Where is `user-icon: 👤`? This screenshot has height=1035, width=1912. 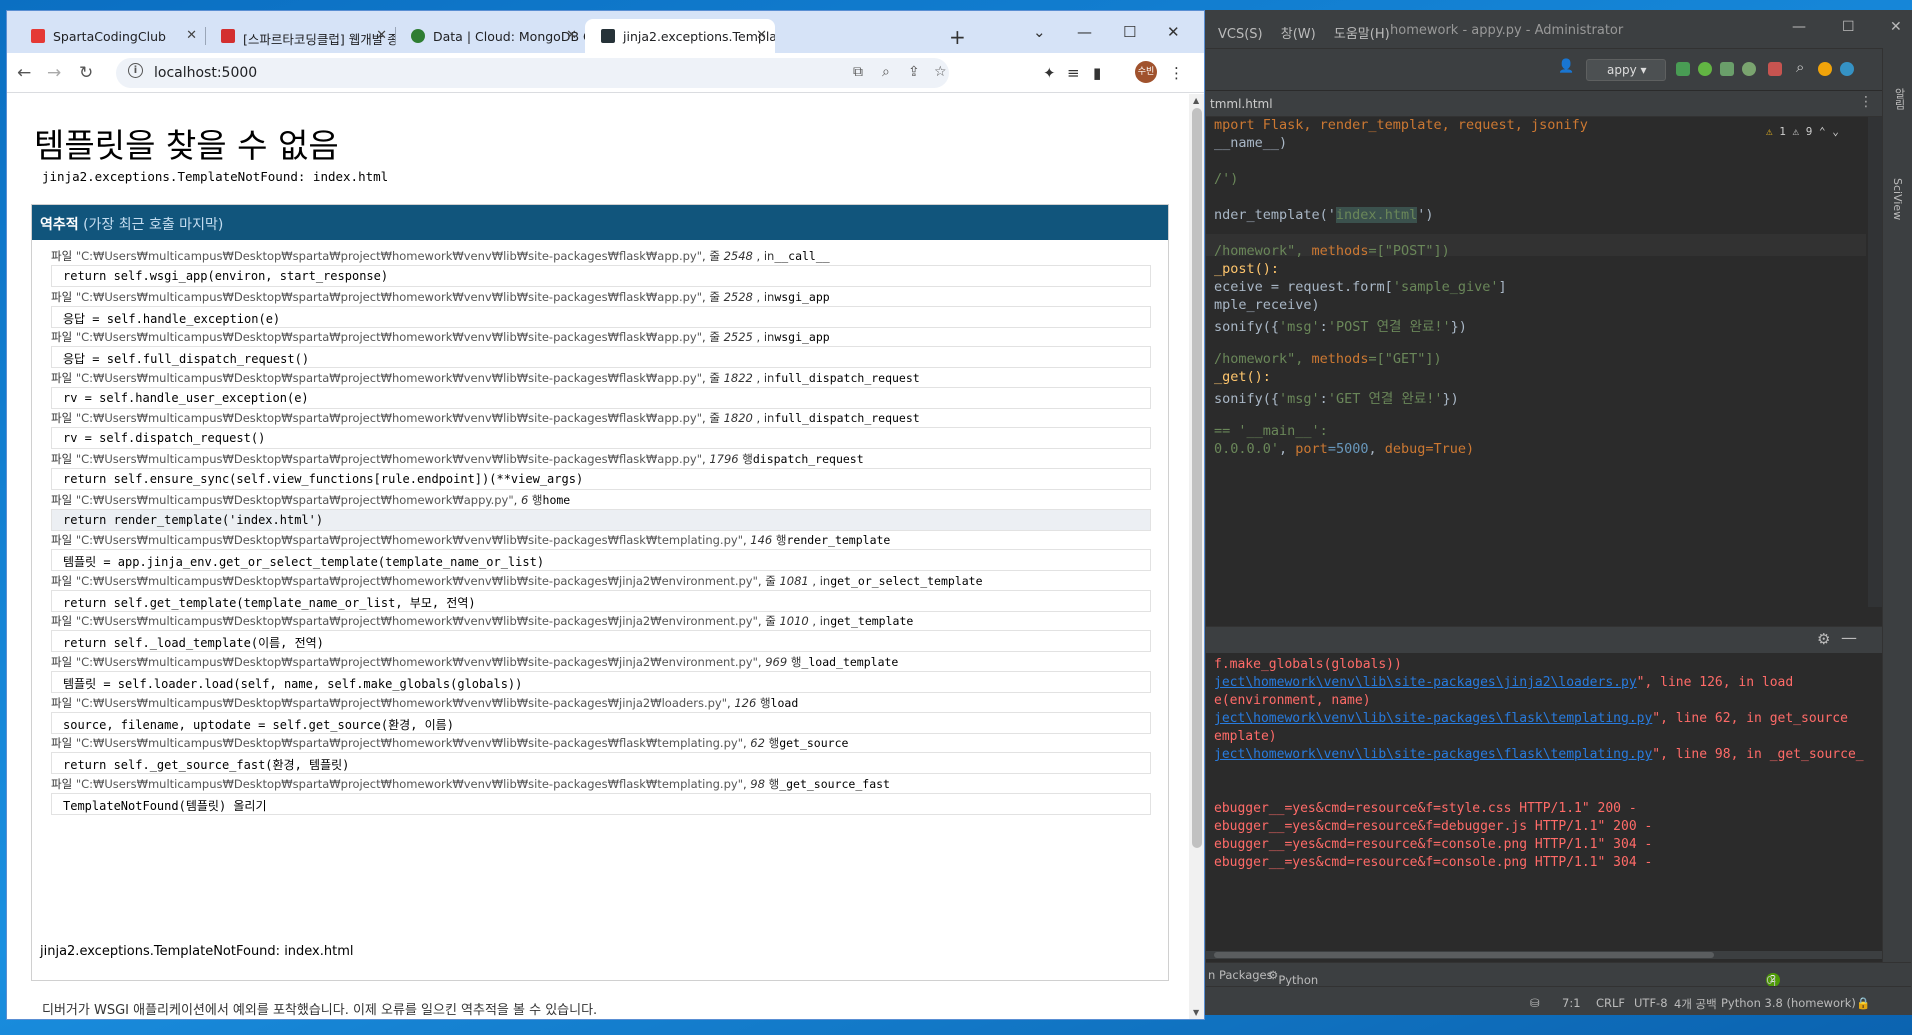
user-icon: 👤 is located at coordinates (1566, 66).